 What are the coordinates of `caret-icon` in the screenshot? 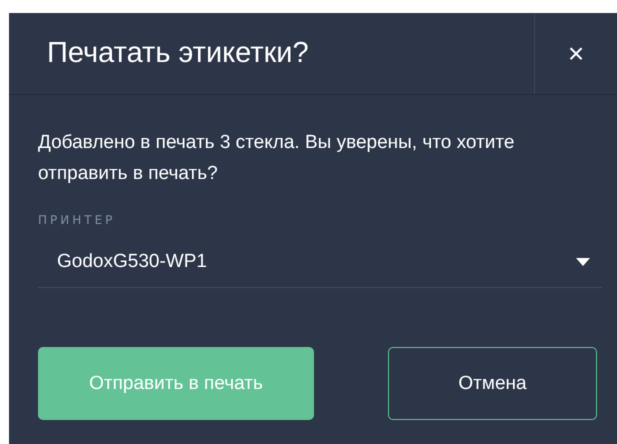 It's located at (583, 262).